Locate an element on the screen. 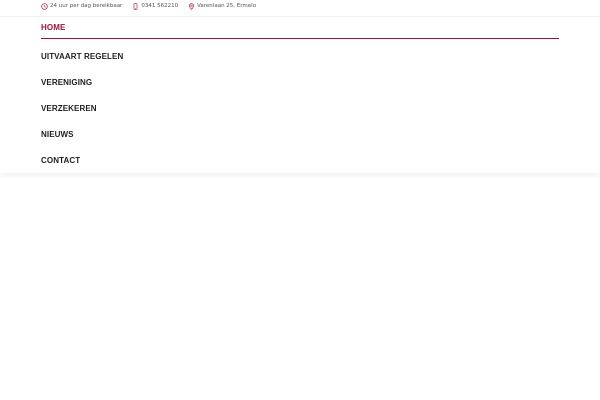 The image size is (600, 400). nav-item-vereniging: VERENIGING is located at coordinates (300, 82).